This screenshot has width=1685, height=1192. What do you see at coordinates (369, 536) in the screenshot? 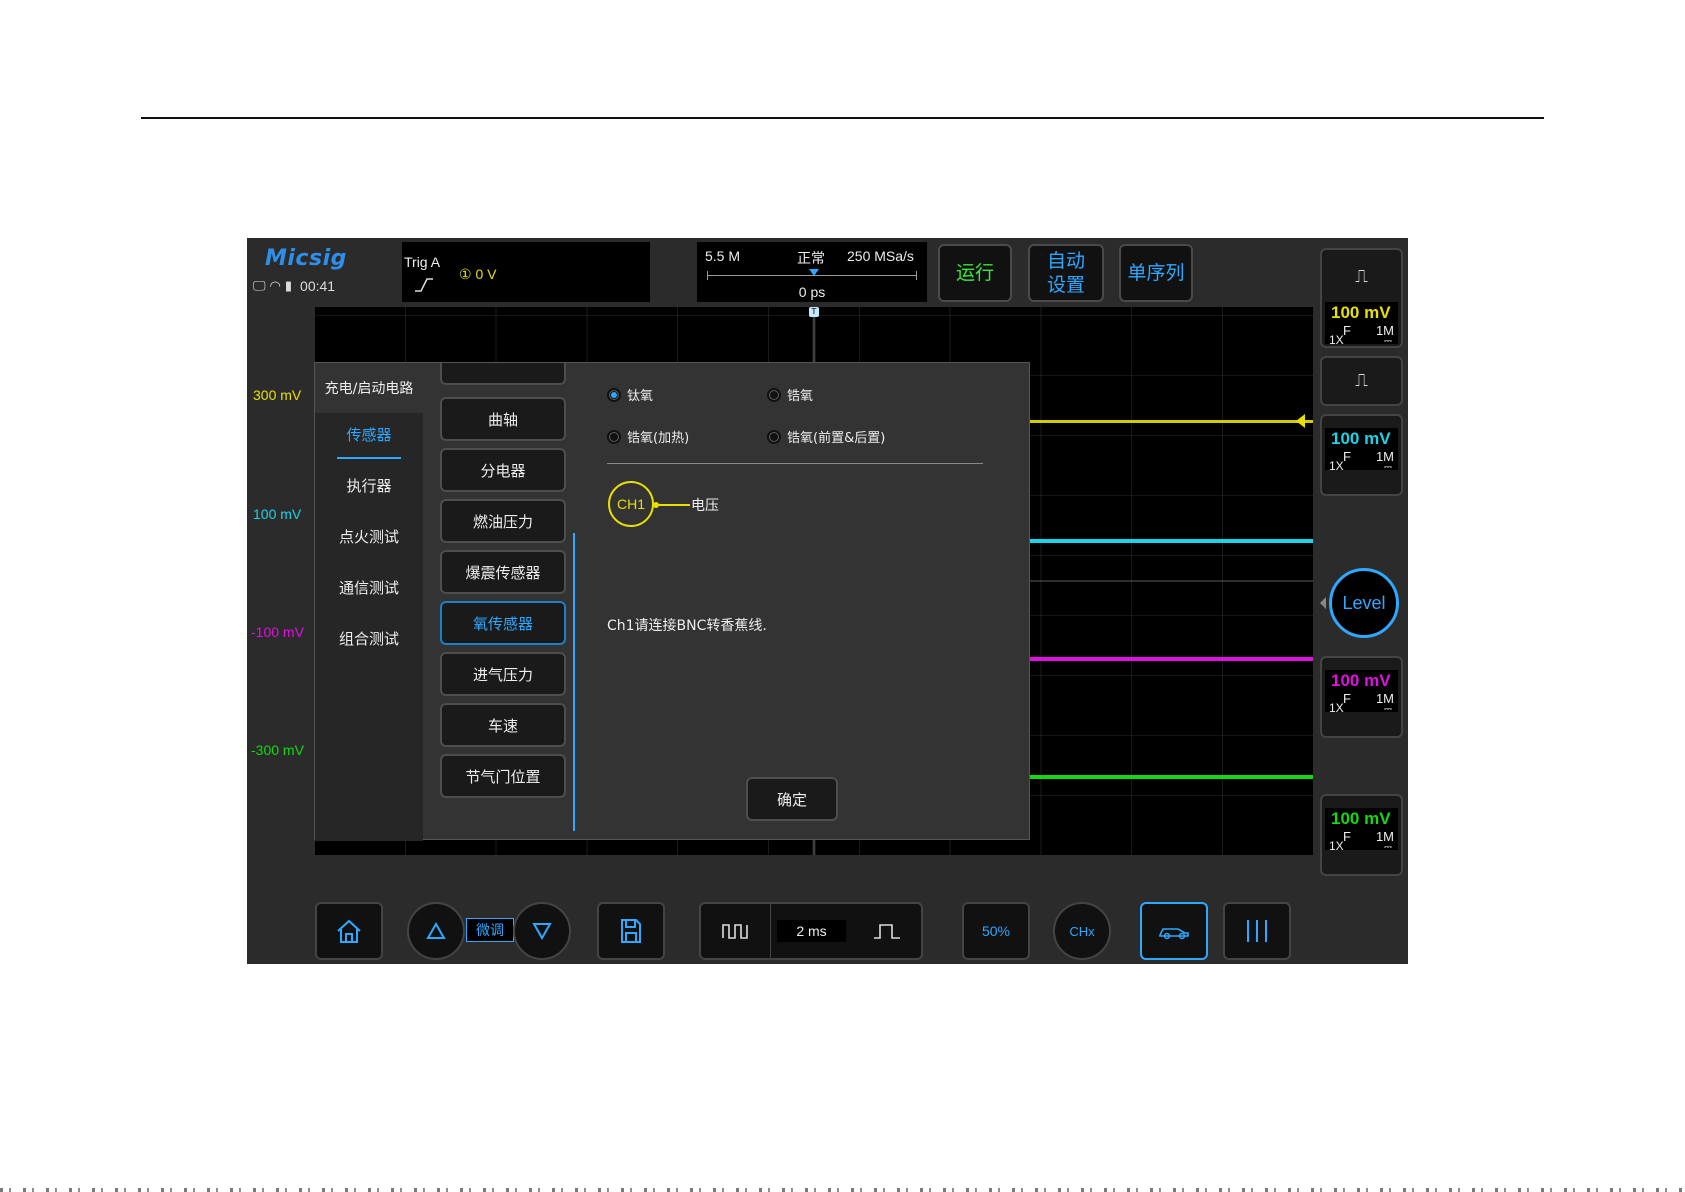
I see `category-item-ignition: 点火测试` at bounding box center [369, 536].